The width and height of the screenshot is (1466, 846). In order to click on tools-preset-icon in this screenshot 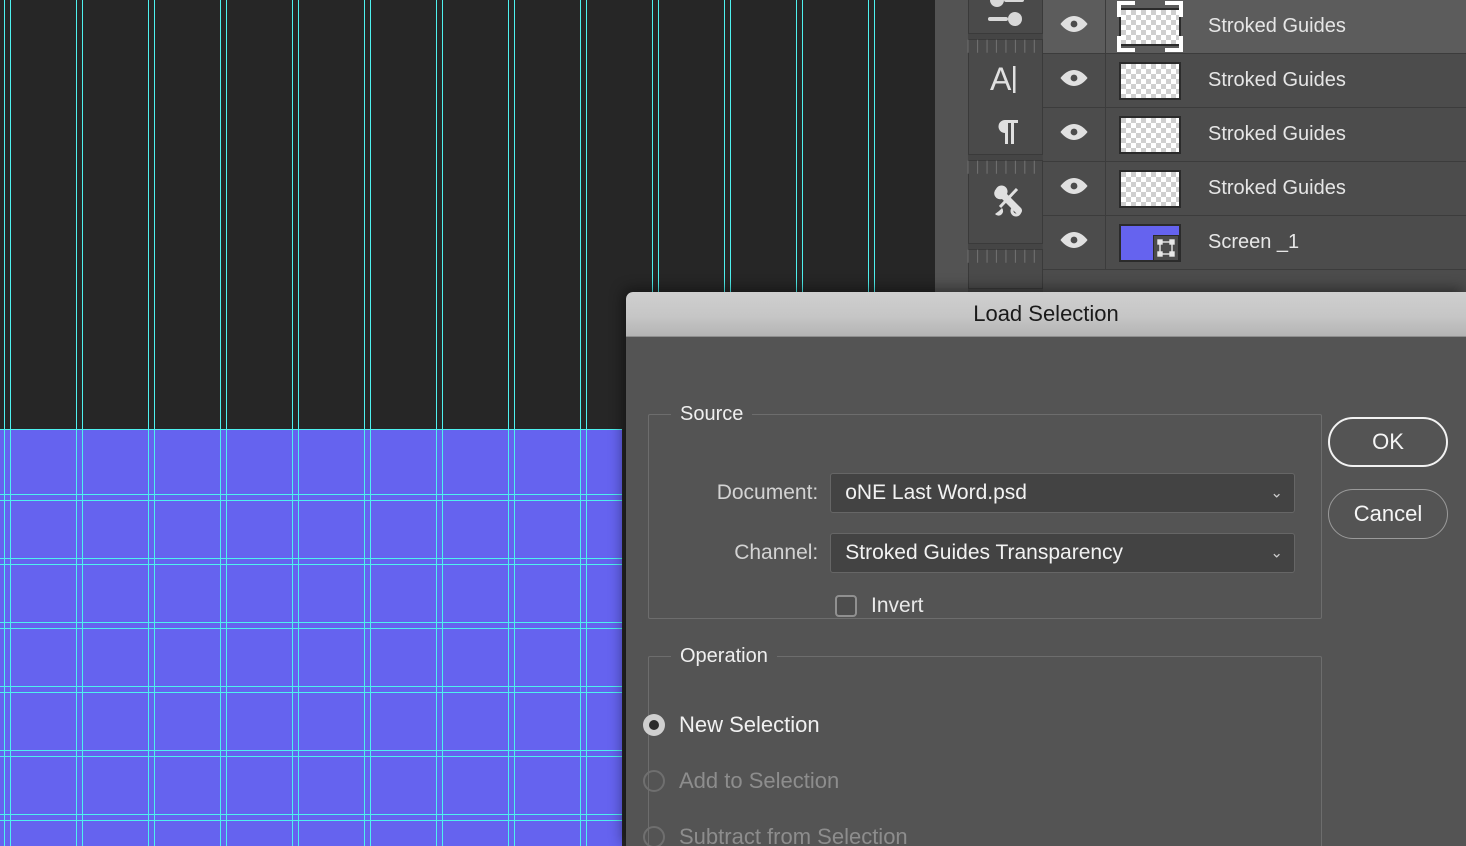, I will do `click(1005, 201)`.